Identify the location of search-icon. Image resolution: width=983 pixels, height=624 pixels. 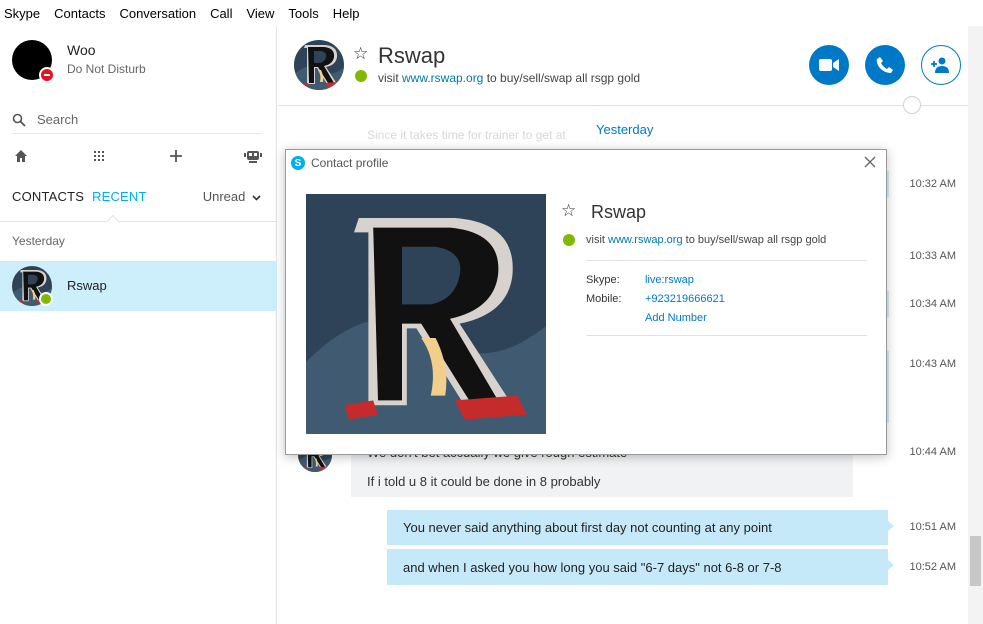
(19, 120).